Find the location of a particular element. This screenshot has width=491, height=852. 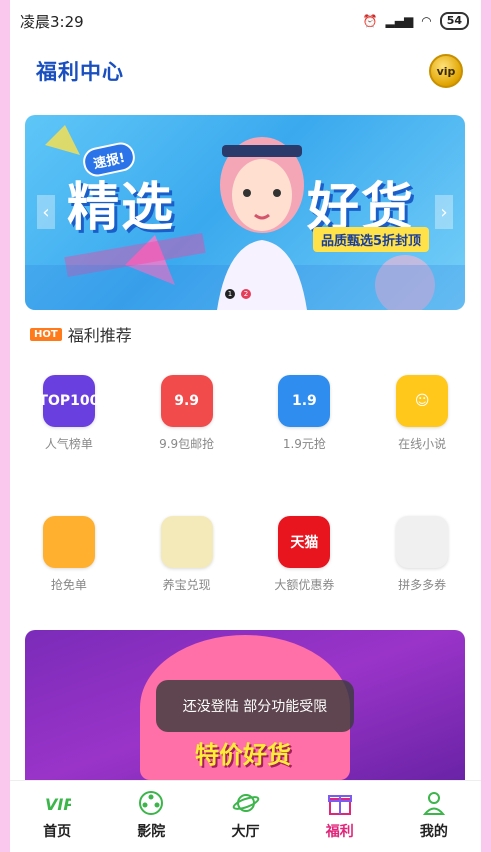

tab-0: VIP 首页 is located at coordinates (57, 816).